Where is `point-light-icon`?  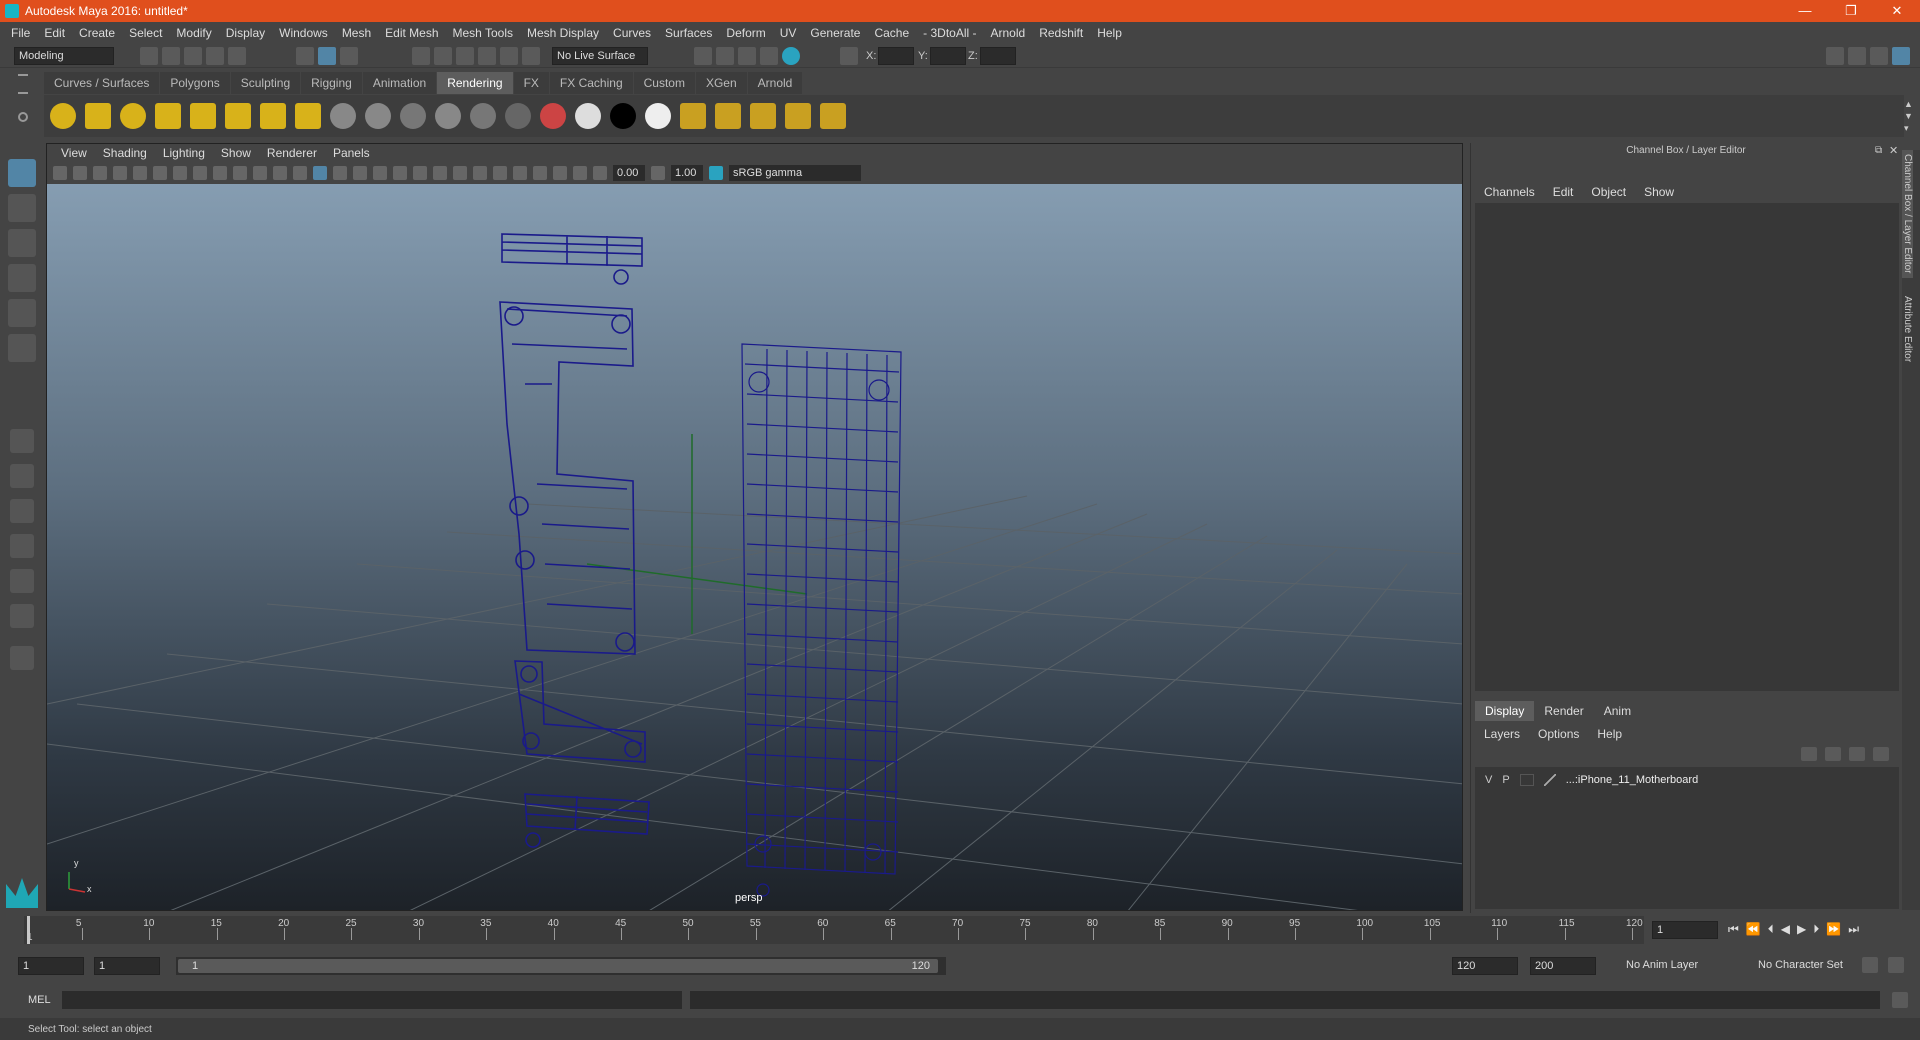
point-light-icon is located at coordinates (133, 116).